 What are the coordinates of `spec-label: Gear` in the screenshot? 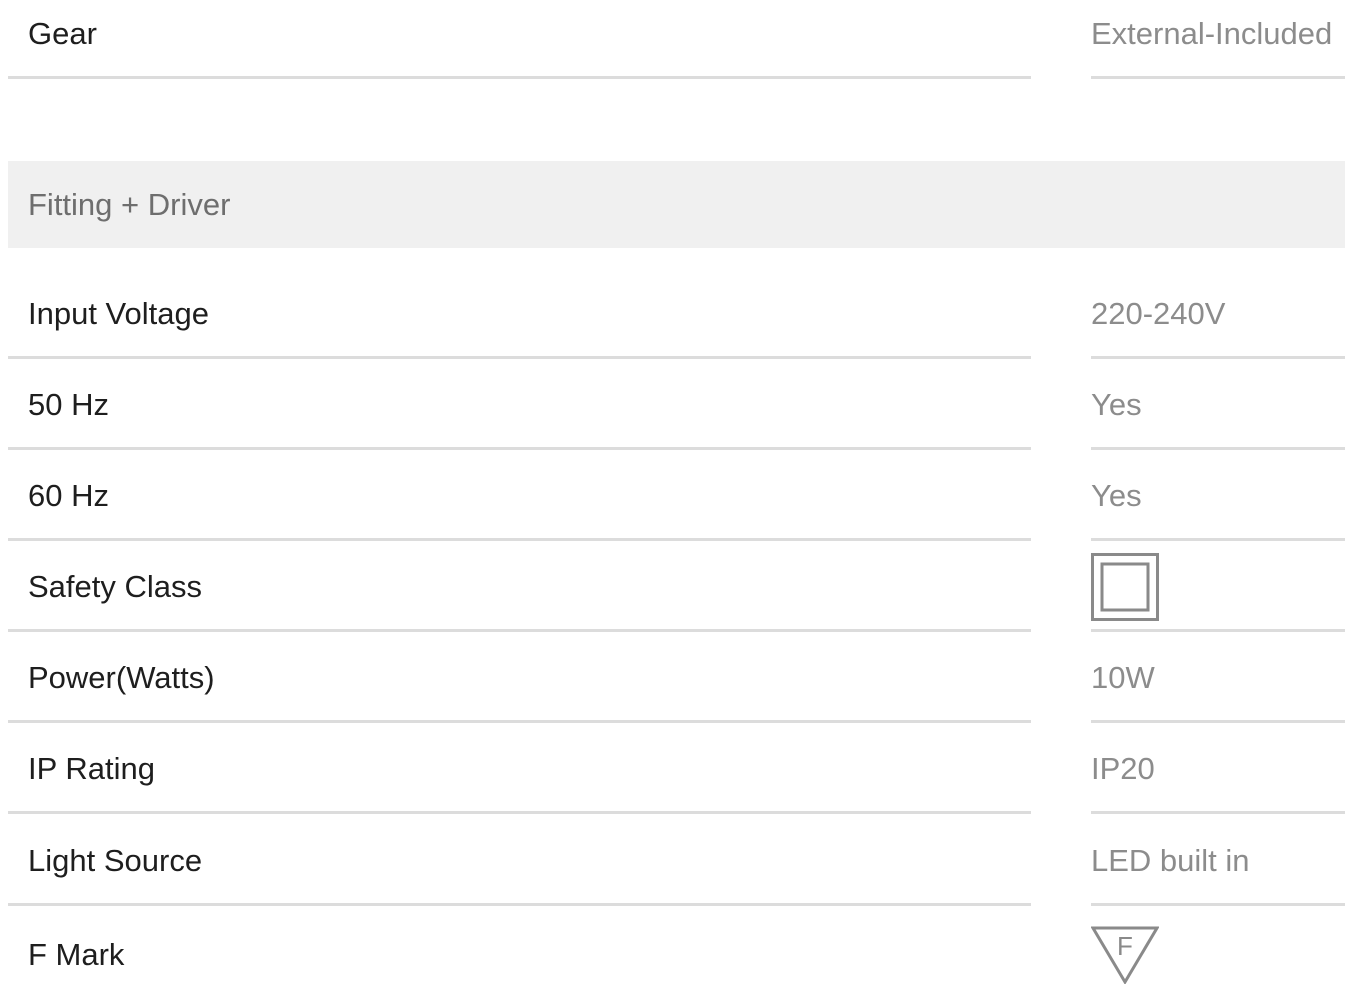 It's located at (62, 33).